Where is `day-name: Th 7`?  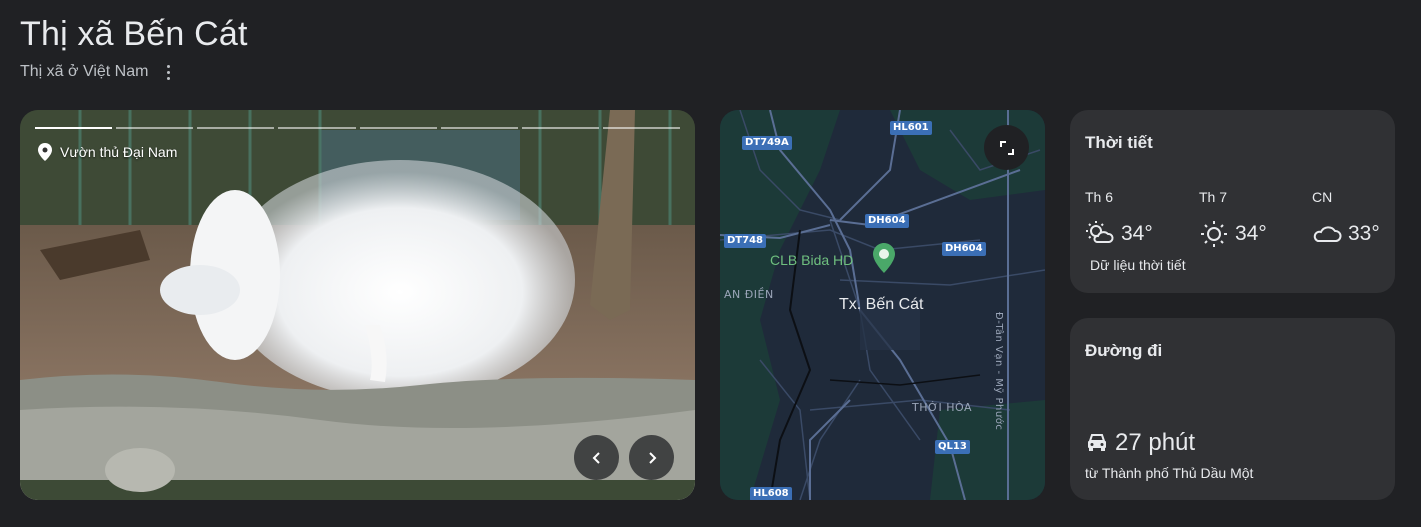
day-name: Th 7 is located at coordinates (1213, 197).